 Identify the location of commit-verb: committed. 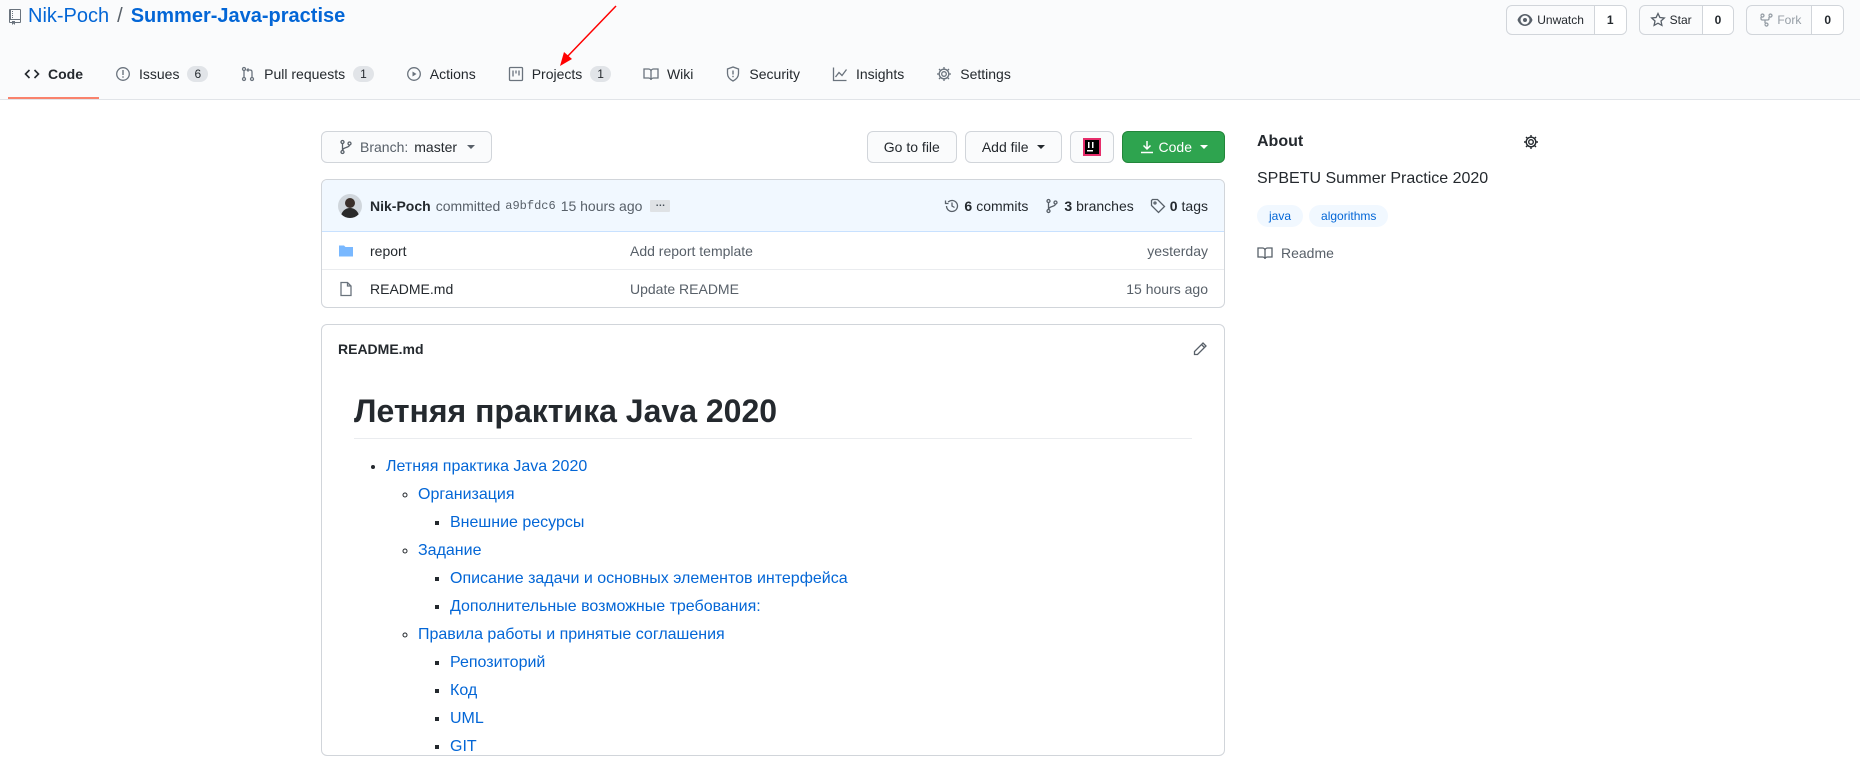
(468, 205).